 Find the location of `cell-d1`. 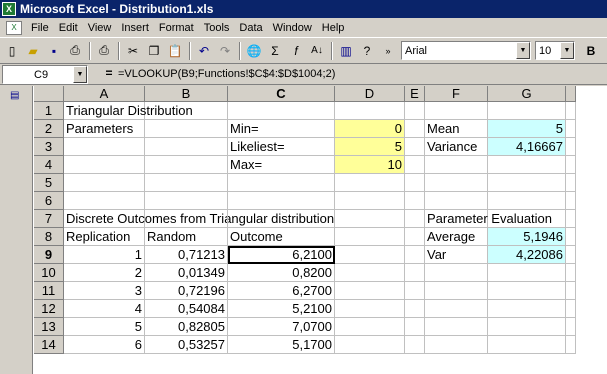

cell-d1 is located at coordinates (370, 111).